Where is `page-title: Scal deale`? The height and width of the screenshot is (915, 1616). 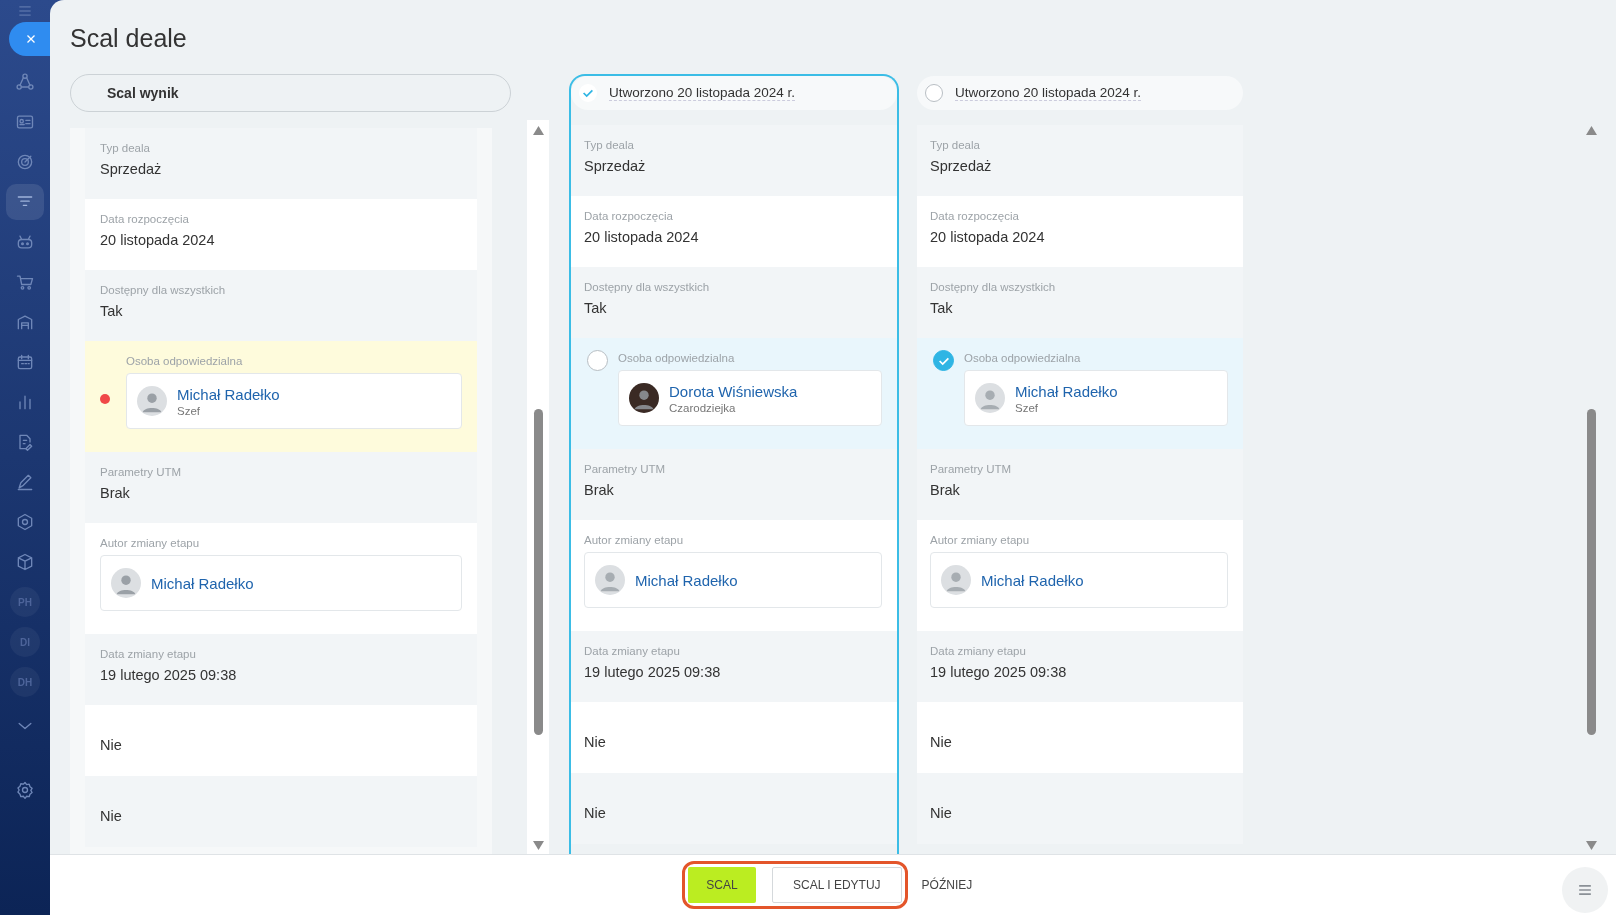 page-title: Scal deale is located at coordinates (128, 37).